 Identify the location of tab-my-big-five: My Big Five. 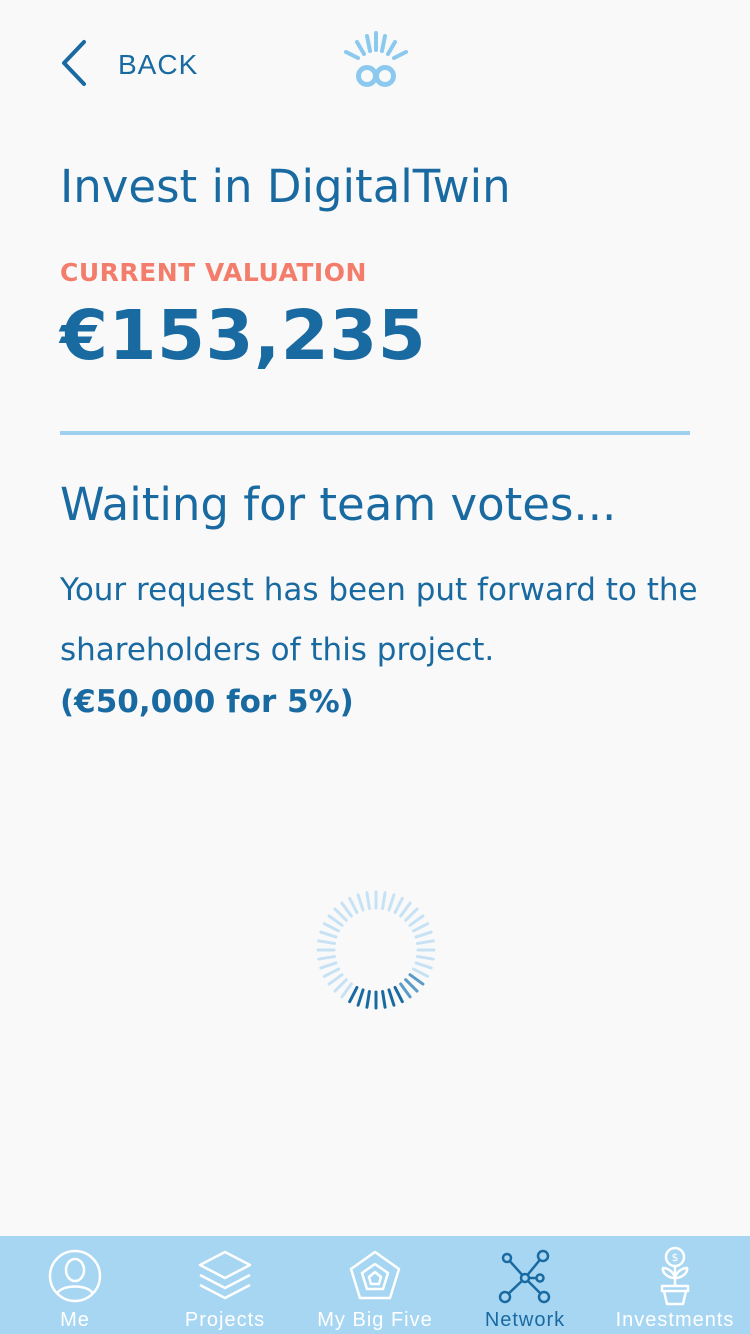
(375, 1285).